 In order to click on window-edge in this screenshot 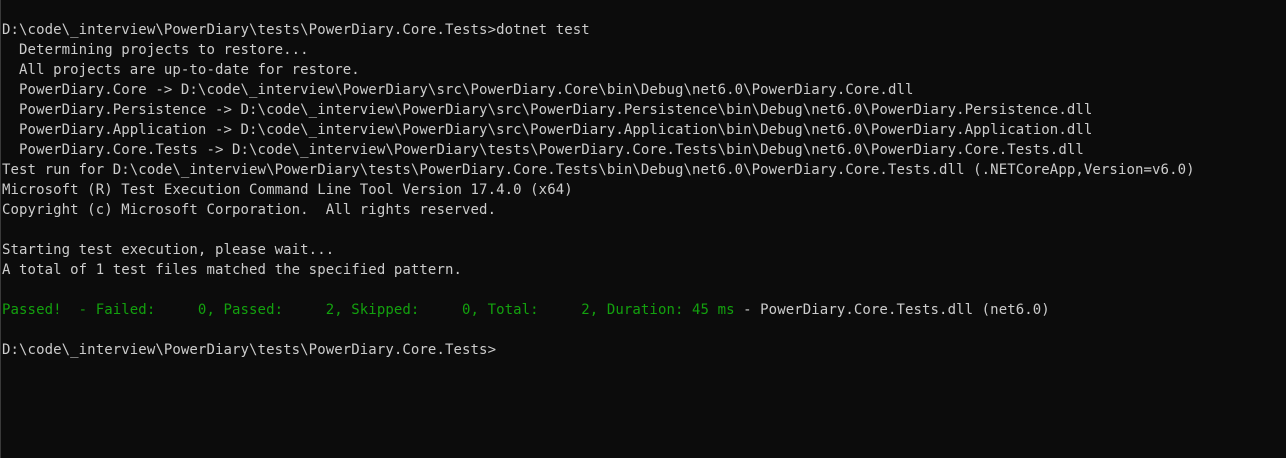, I will do `click(0, 229)`.